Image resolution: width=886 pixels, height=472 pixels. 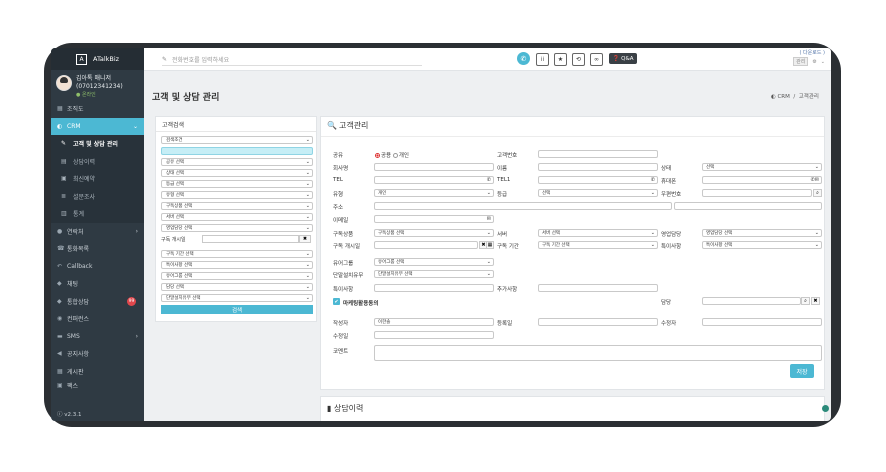 What do you see at coordinates (596, 59) in the screenshot?
I see `voicemail-button: ∞` at bounding box center [596, 59].